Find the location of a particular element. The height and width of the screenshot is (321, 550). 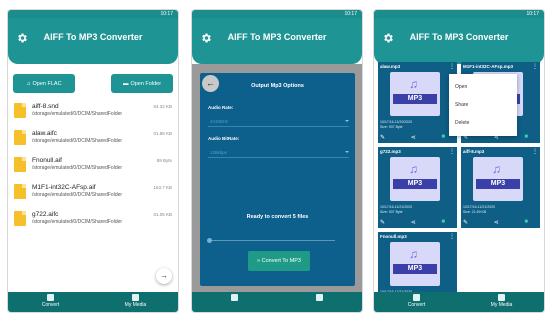

arrow-right-icon: → is located at coordinates (164, 275).